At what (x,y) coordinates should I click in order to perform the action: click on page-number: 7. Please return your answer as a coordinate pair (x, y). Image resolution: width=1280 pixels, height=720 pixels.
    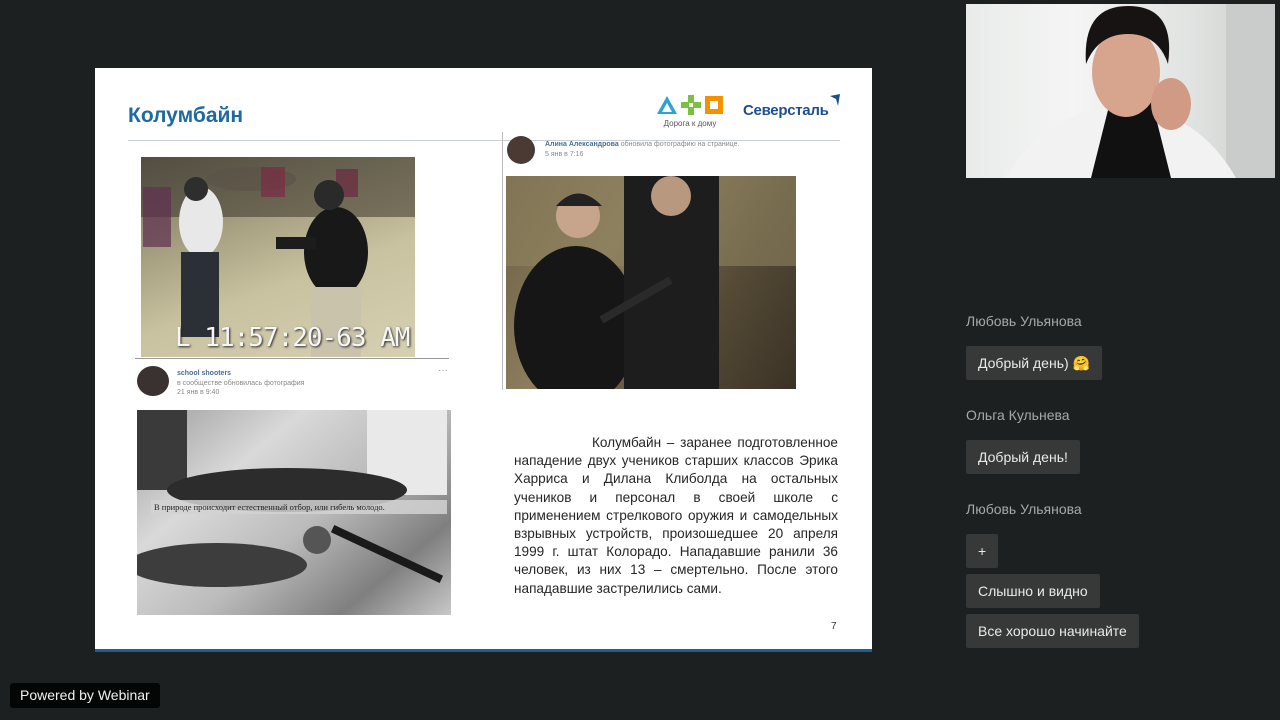
    Looking at the image, I should click on (834, 626).